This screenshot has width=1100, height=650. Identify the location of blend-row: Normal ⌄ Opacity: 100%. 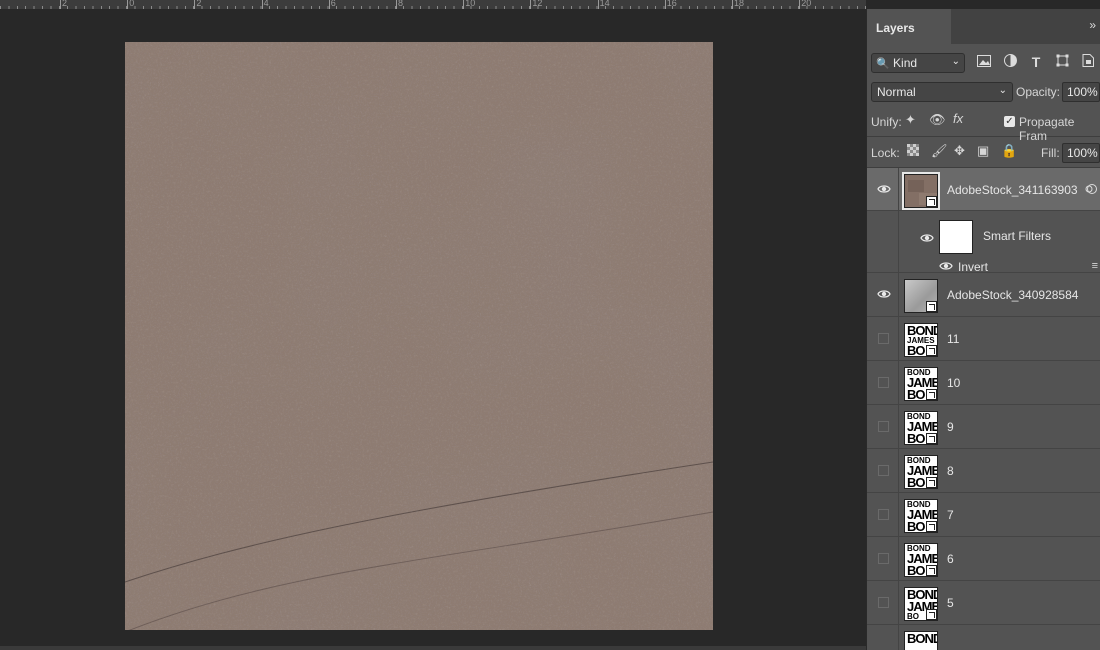
(983, 91).